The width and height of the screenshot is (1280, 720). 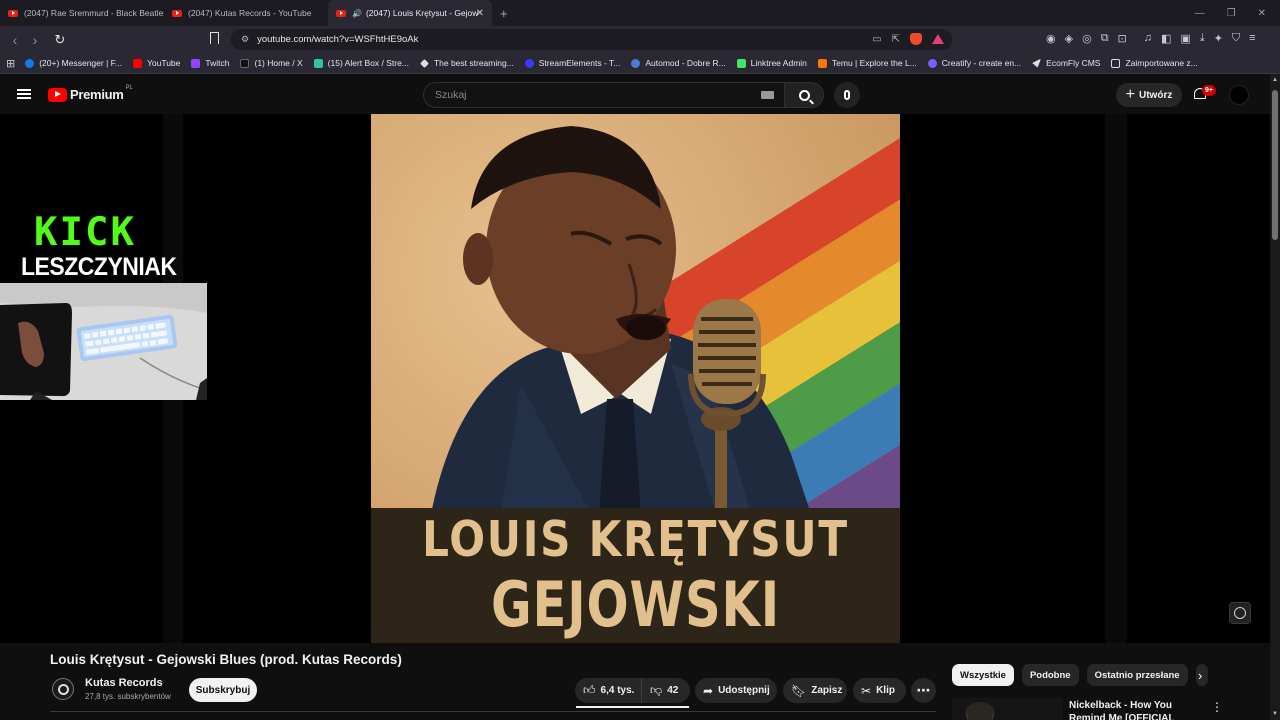 I want to click on bookmark-icon, so click(x=214, y=38).